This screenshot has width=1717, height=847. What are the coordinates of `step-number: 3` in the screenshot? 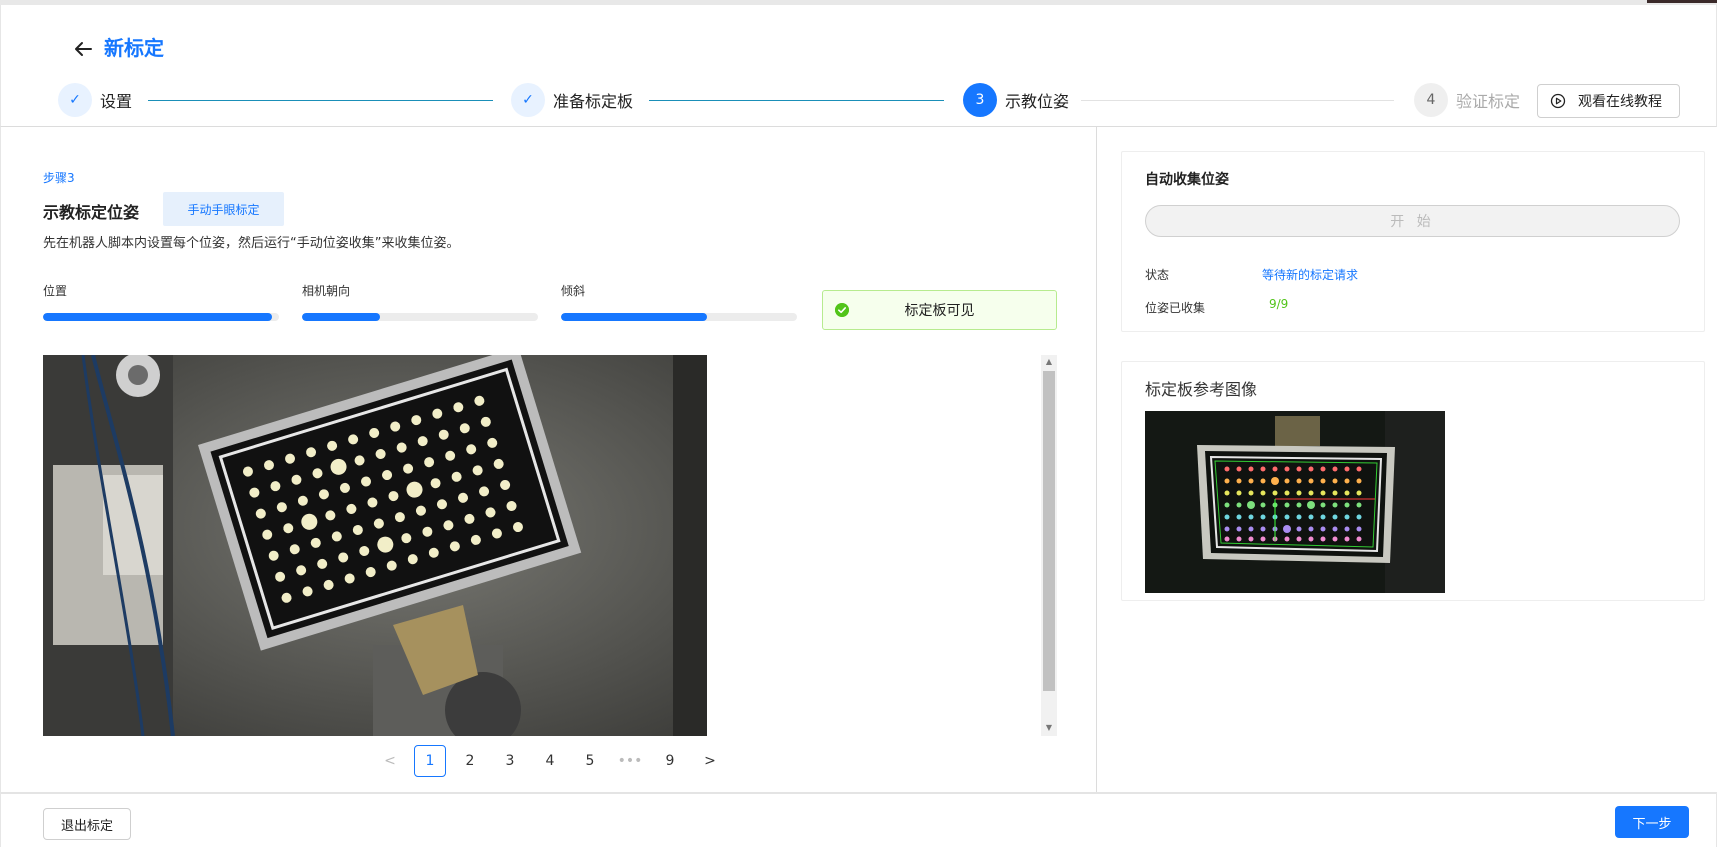 It's located at (980, 100).